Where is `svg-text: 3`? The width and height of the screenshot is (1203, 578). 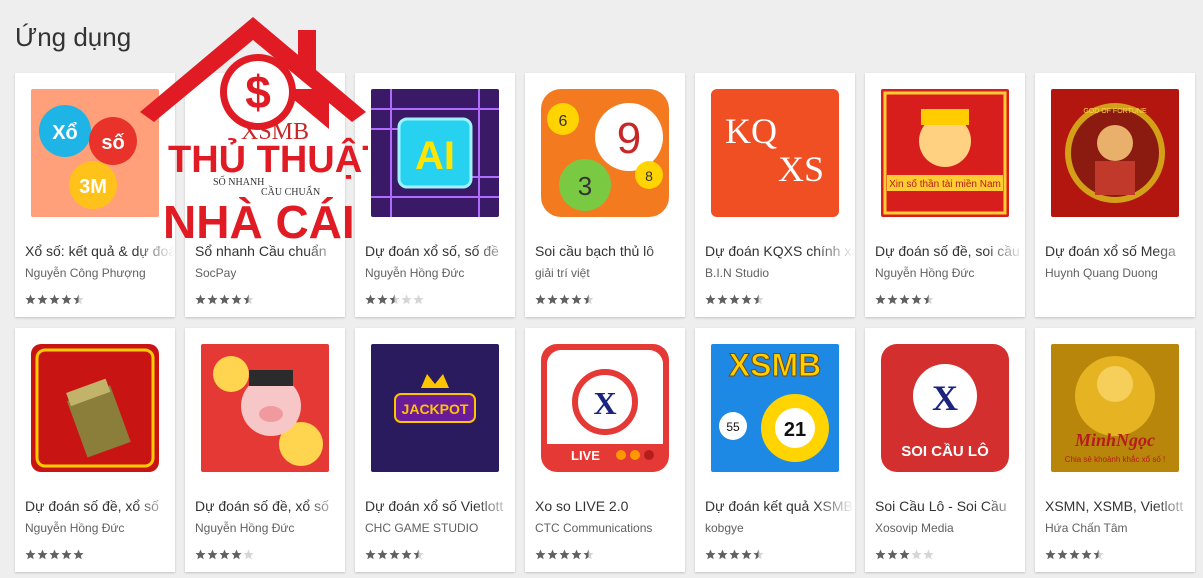 svg-text: 3 is located at coordinates (585, 186).